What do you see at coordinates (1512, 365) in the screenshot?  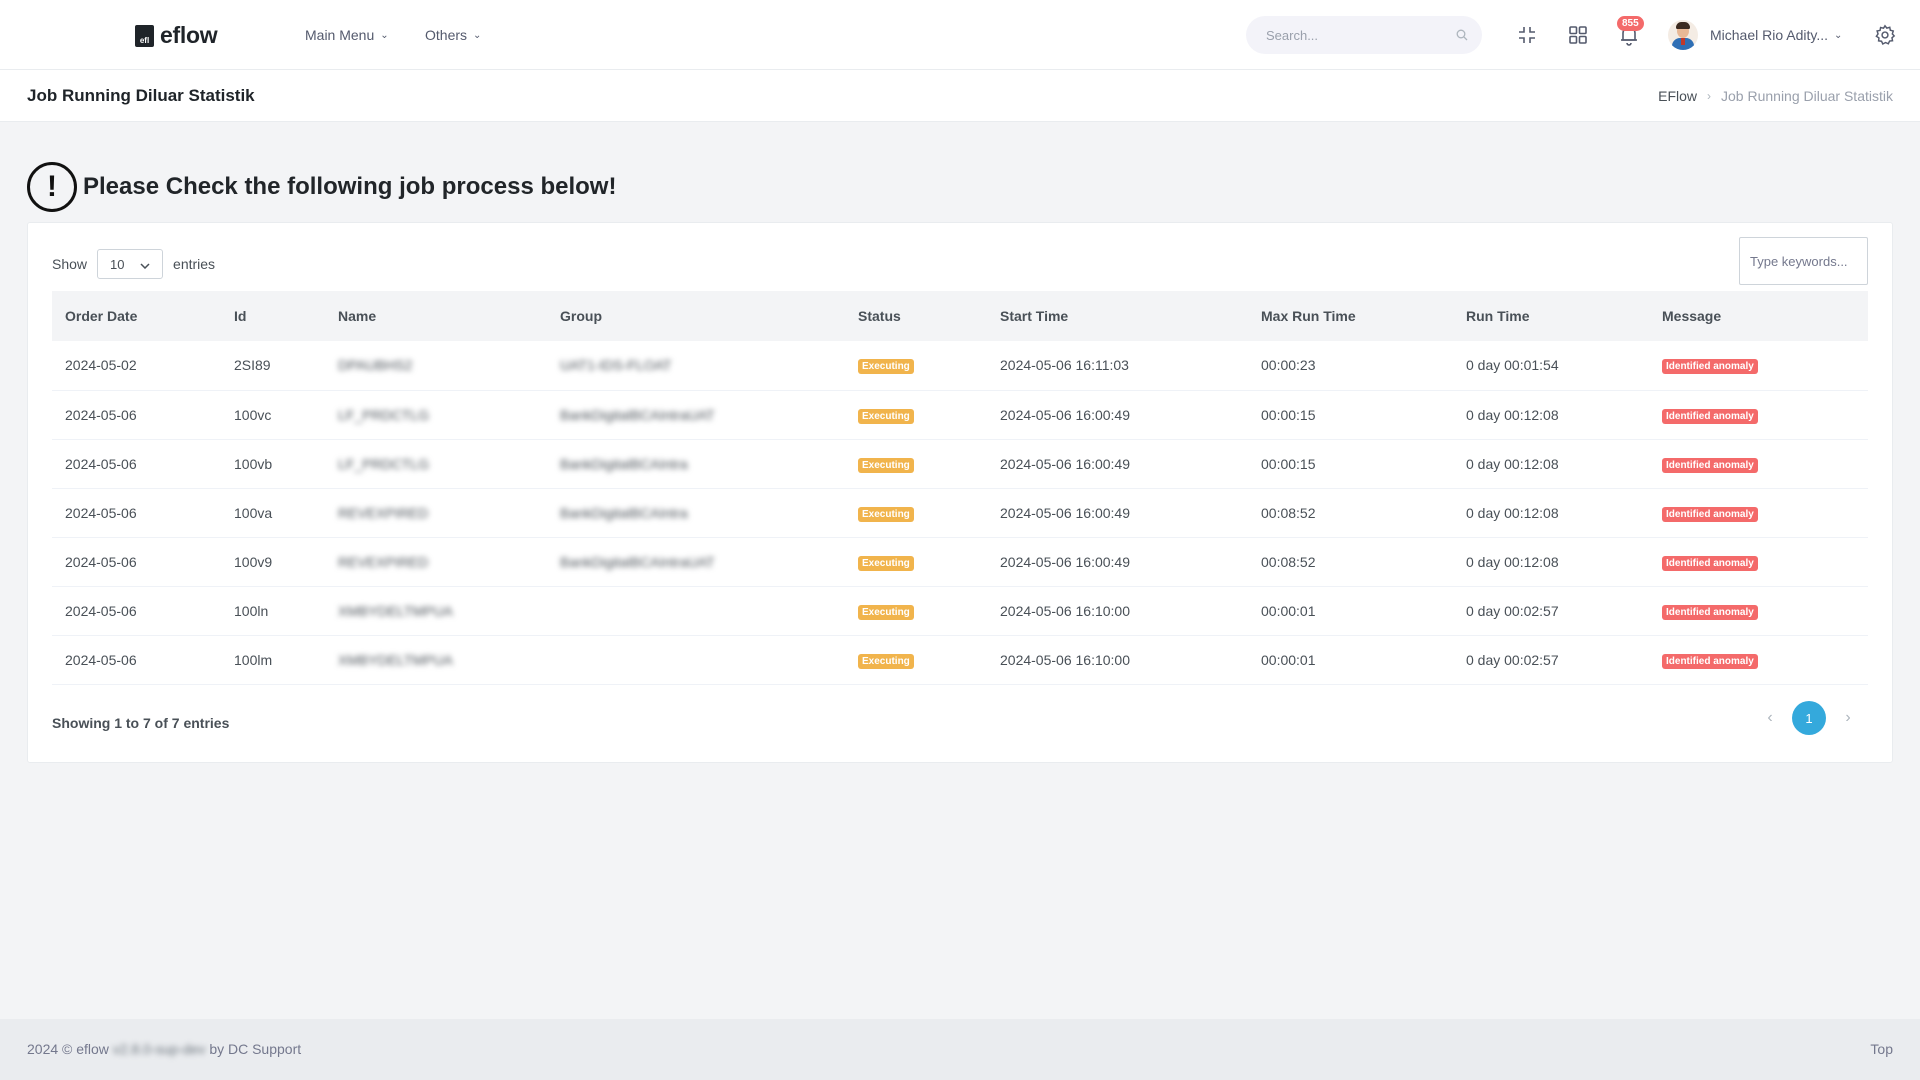 I see `cell-run-time: 0 day 00:01:54` at bounding box center [1512, 365].